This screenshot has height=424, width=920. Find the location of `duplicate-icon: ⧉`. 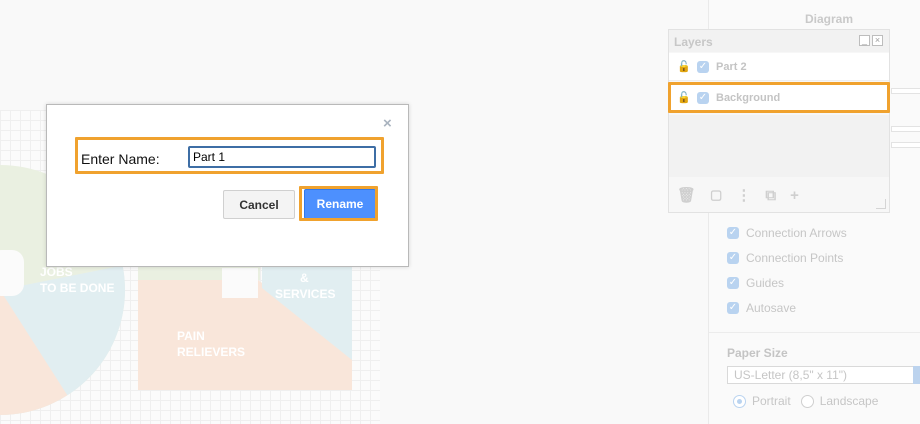

duplicate-icon: ⧉ is located at coordinates (770, 195).